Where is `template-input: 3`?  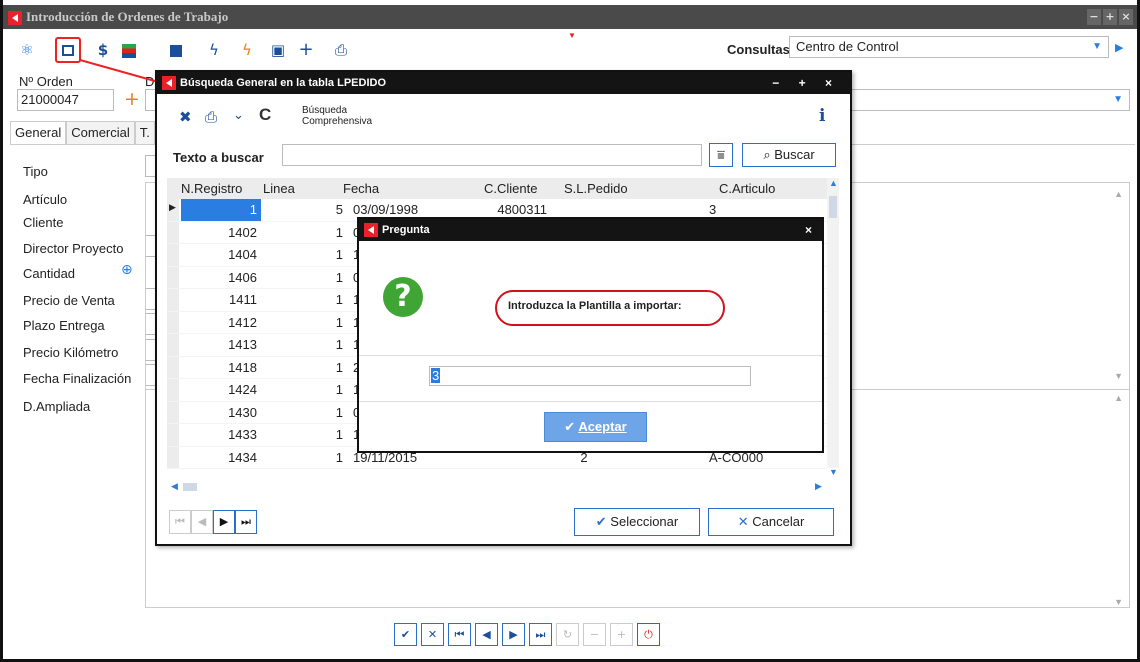 template-input: 3 is located at coordinates (590, 376).